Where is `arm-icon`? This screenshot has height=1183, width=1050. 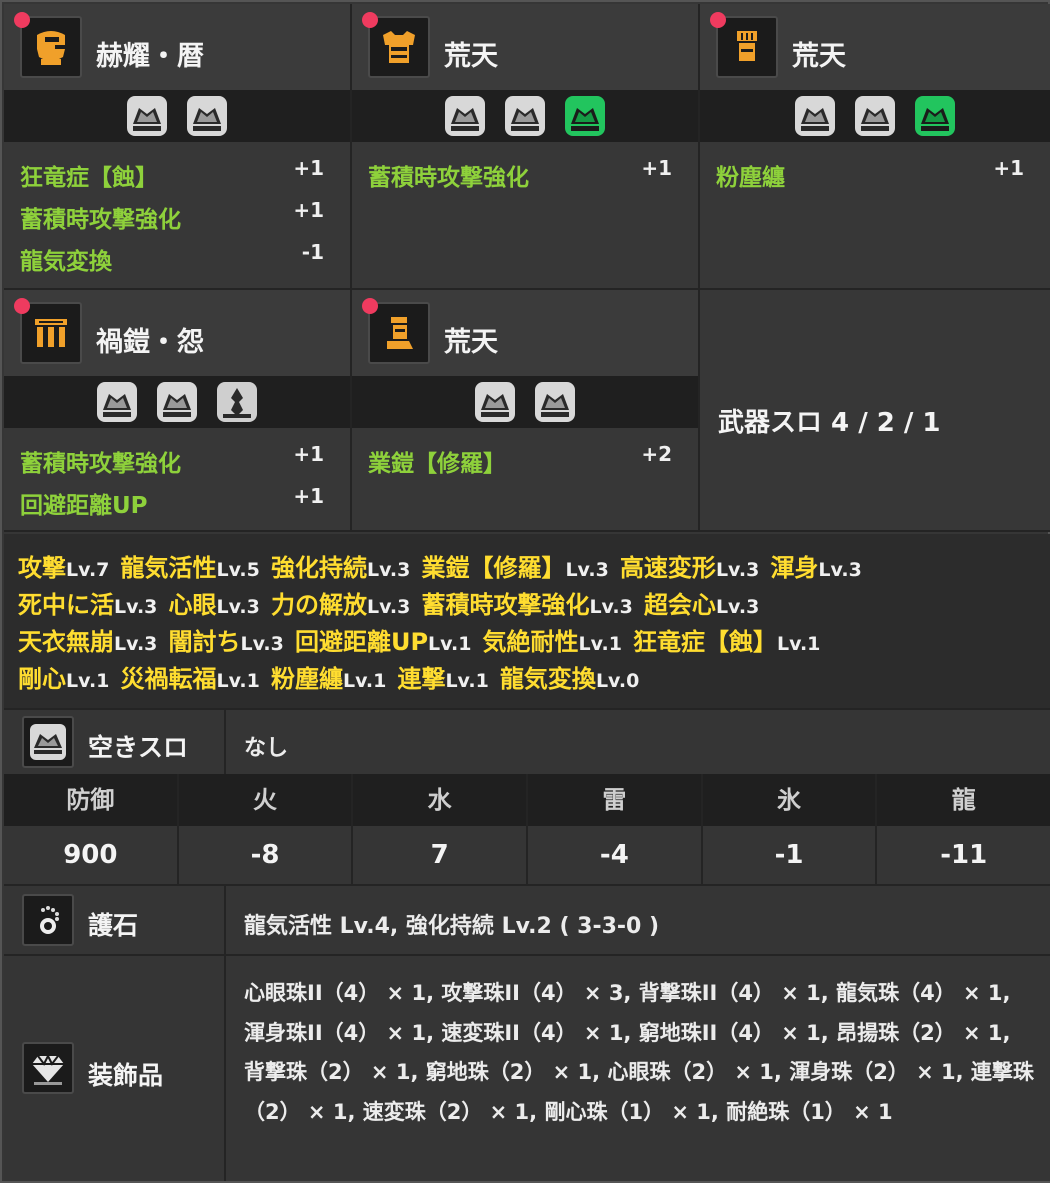 arm-icon is located at coordinates (747, 47).